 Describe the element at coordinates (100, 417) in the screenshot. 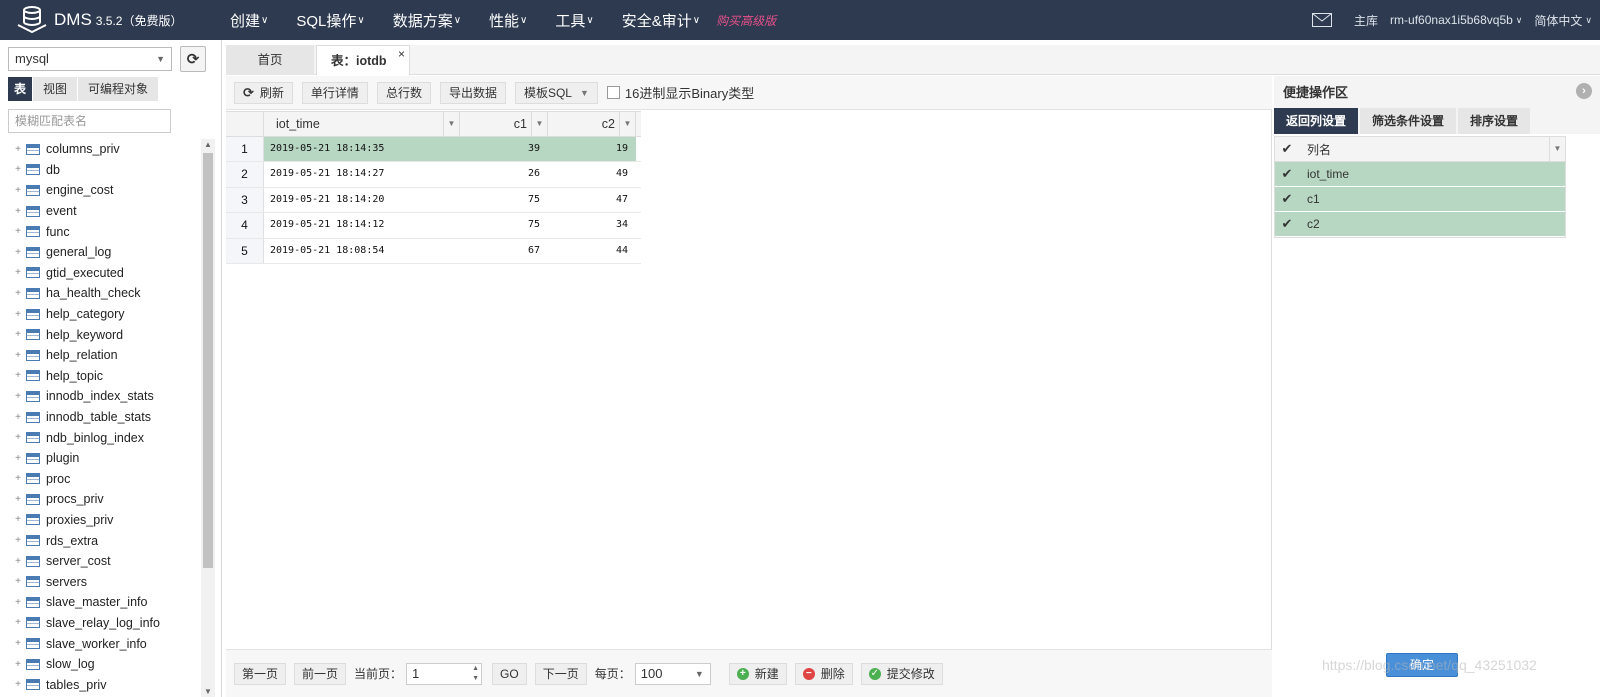

I see `table-tree-item: + innodb_table_stats` at that location.